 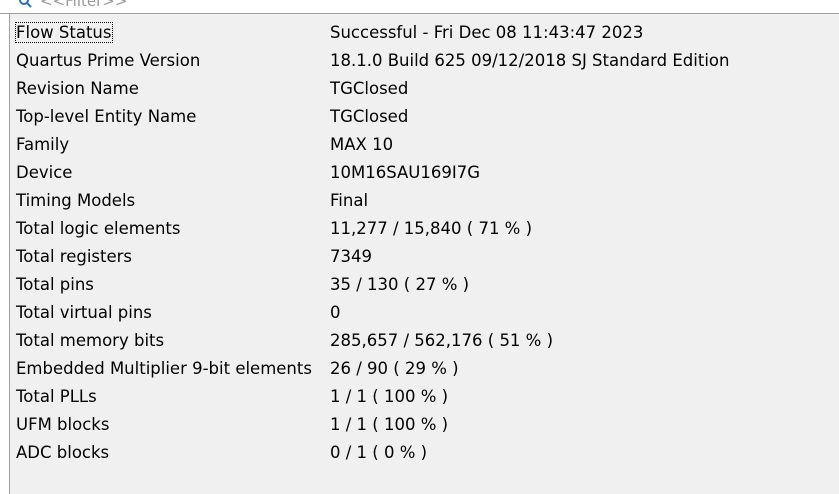 What do you see at coordinates (64, 32) in the screenshot?
I see `row-key: Flow Status` at bounding box center [64, 32].